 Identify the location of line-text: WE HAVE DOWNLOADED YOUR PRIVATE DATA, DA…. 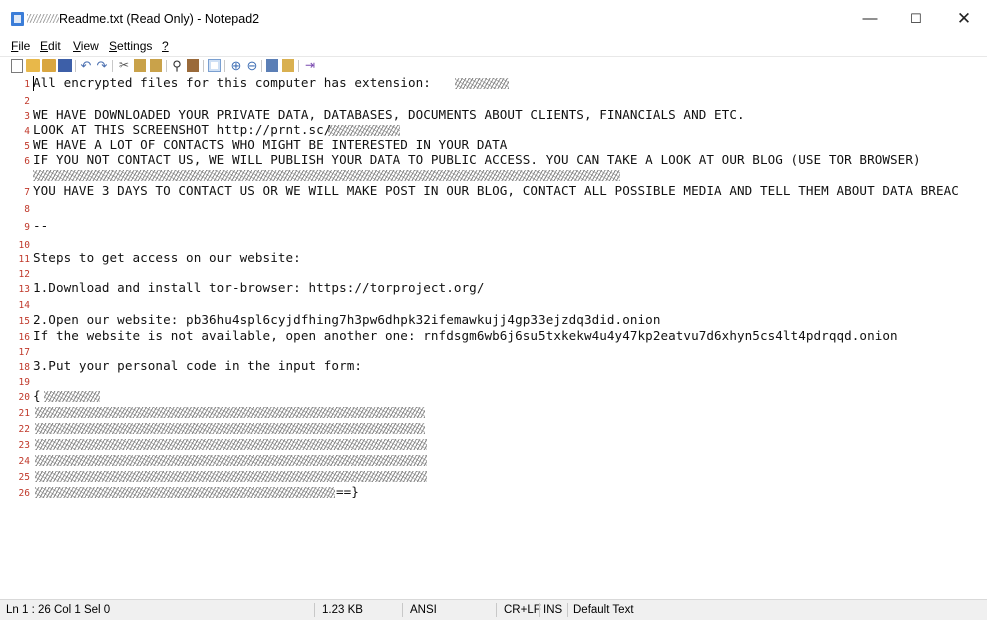
(389, 114).